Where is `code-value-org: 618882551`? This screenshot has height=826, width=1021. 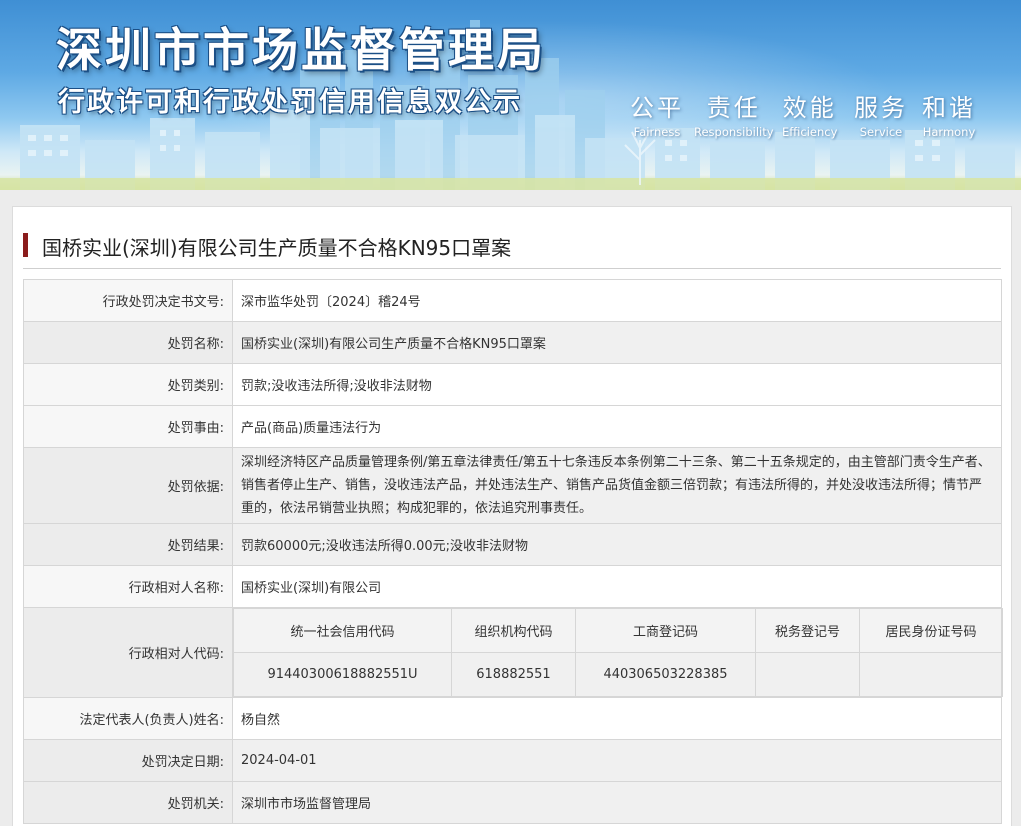
code-value-org: 618882551 is located at coordinates (513, 674).